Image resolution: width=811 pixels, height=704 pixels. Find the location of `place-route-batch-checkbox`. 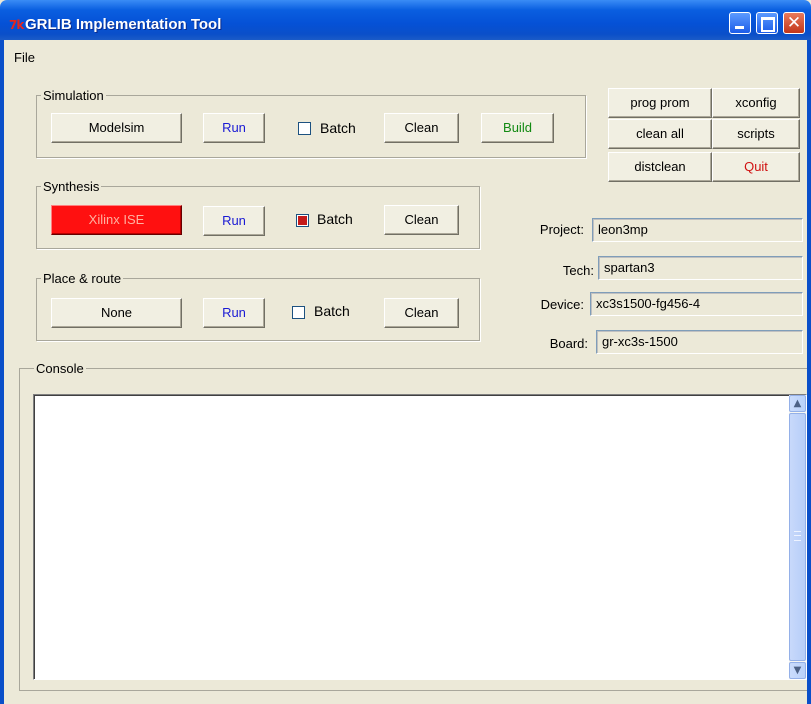

place-route-batch-checkbox is located at coordinates (298, 312).